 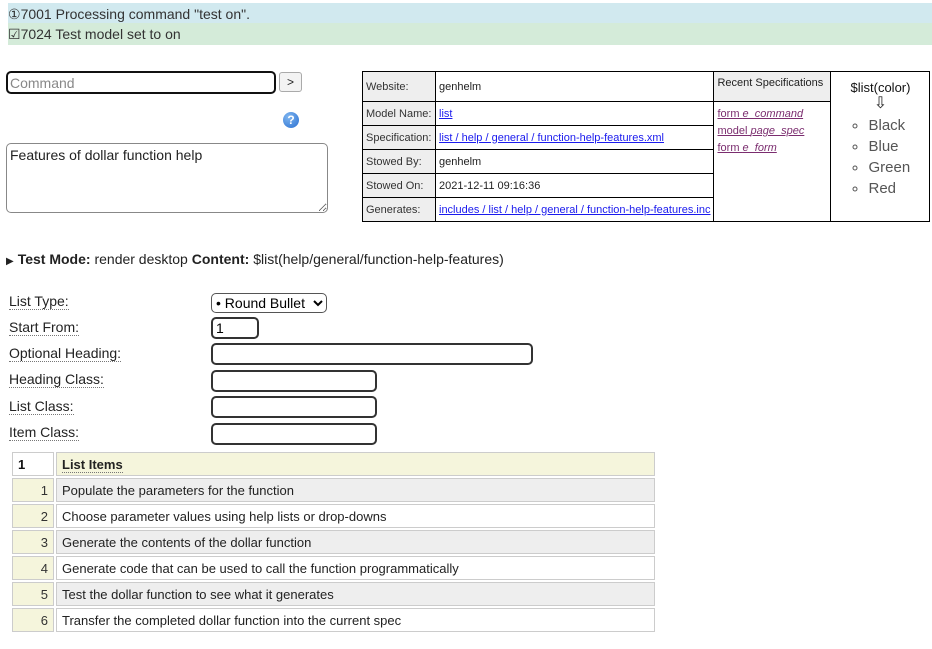 I want to click on row-number: 5, so click(x=33, y=594).